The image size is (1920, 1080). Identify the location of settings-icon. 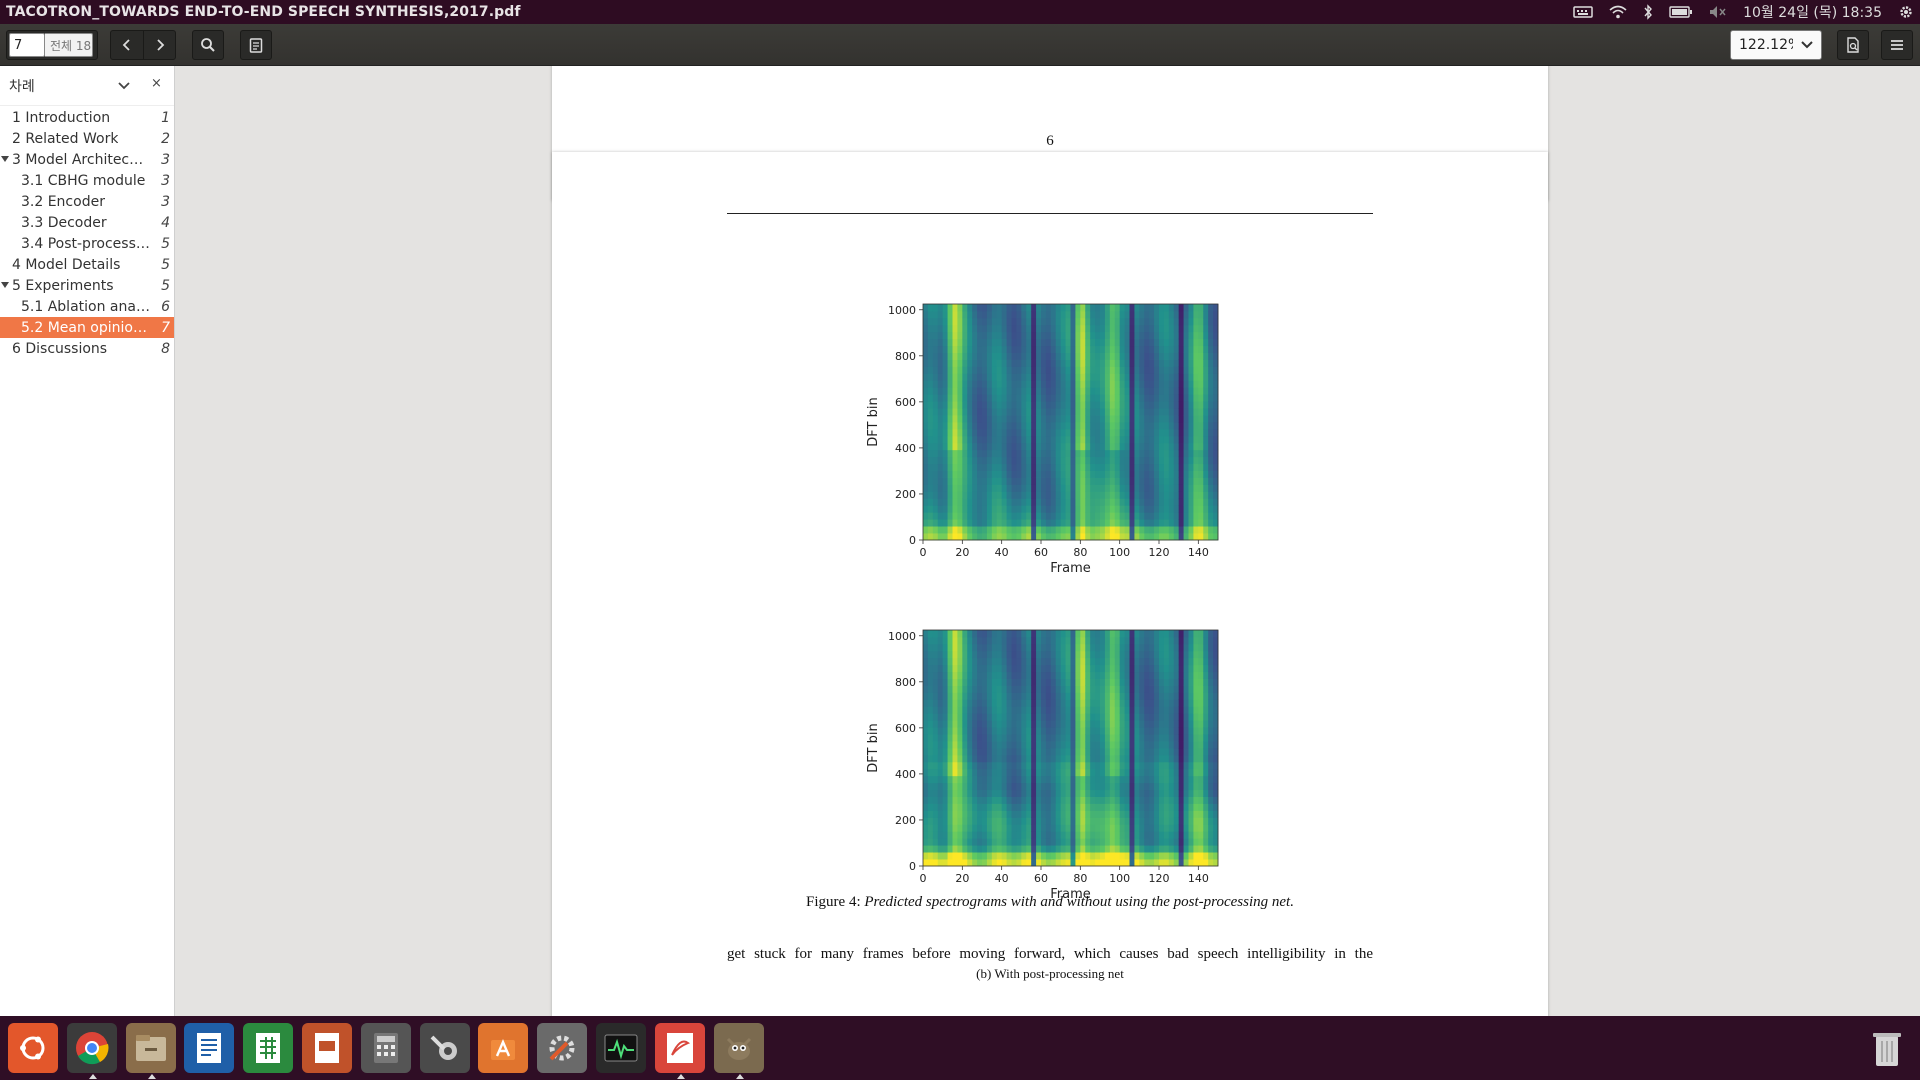
(562, 1048).